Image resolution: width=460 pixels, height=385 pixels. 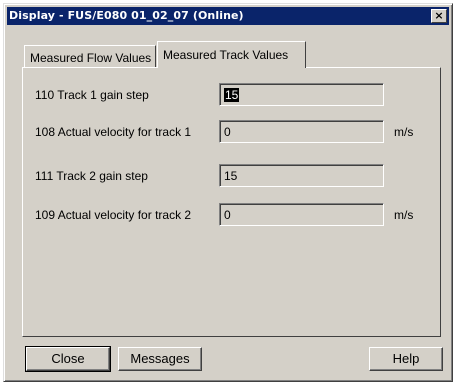 I want to click on tab-measured-flow-values: Measured Flow Values, so click(x=90, y=56).